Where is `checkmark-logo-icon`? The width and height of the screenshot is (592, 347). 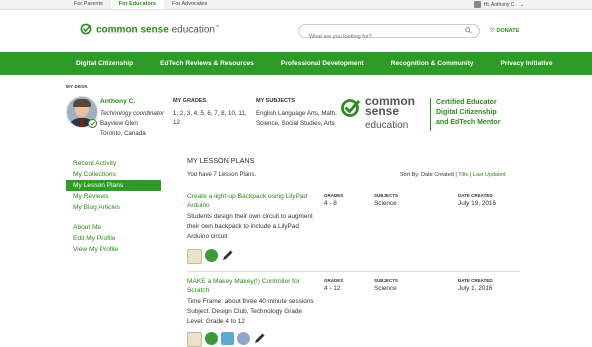
checkmark-logo-icon is located at coordinates (351, 108).